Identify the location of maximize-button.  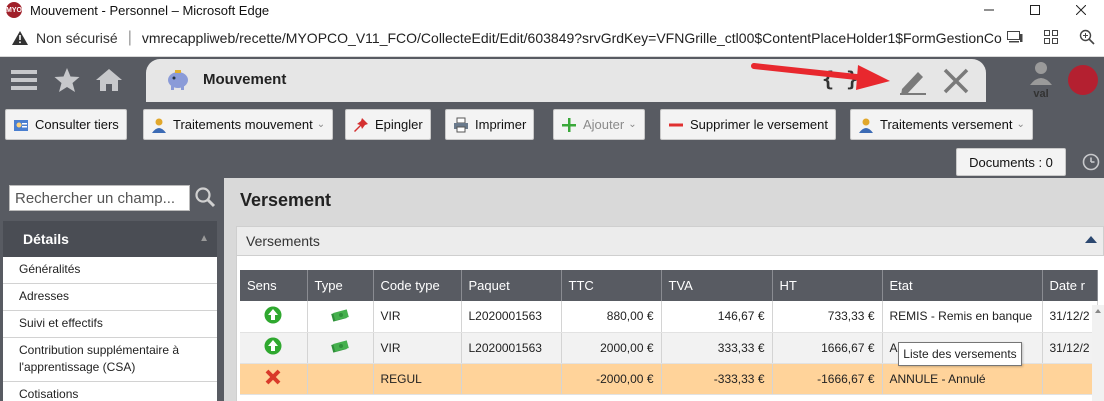
(1035, 10).